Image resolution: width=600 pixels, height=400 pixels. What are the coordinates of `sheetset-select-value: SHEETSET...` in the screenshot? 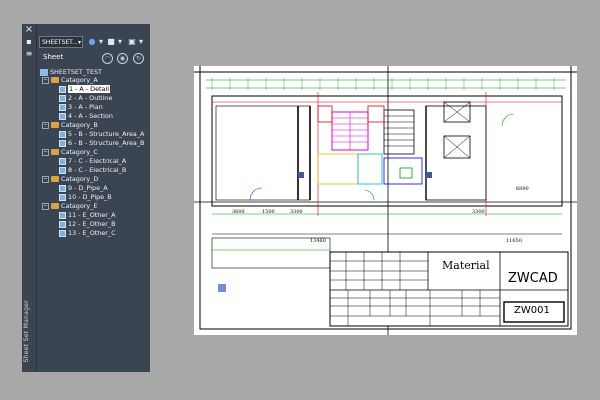 It's located at (60, 42).